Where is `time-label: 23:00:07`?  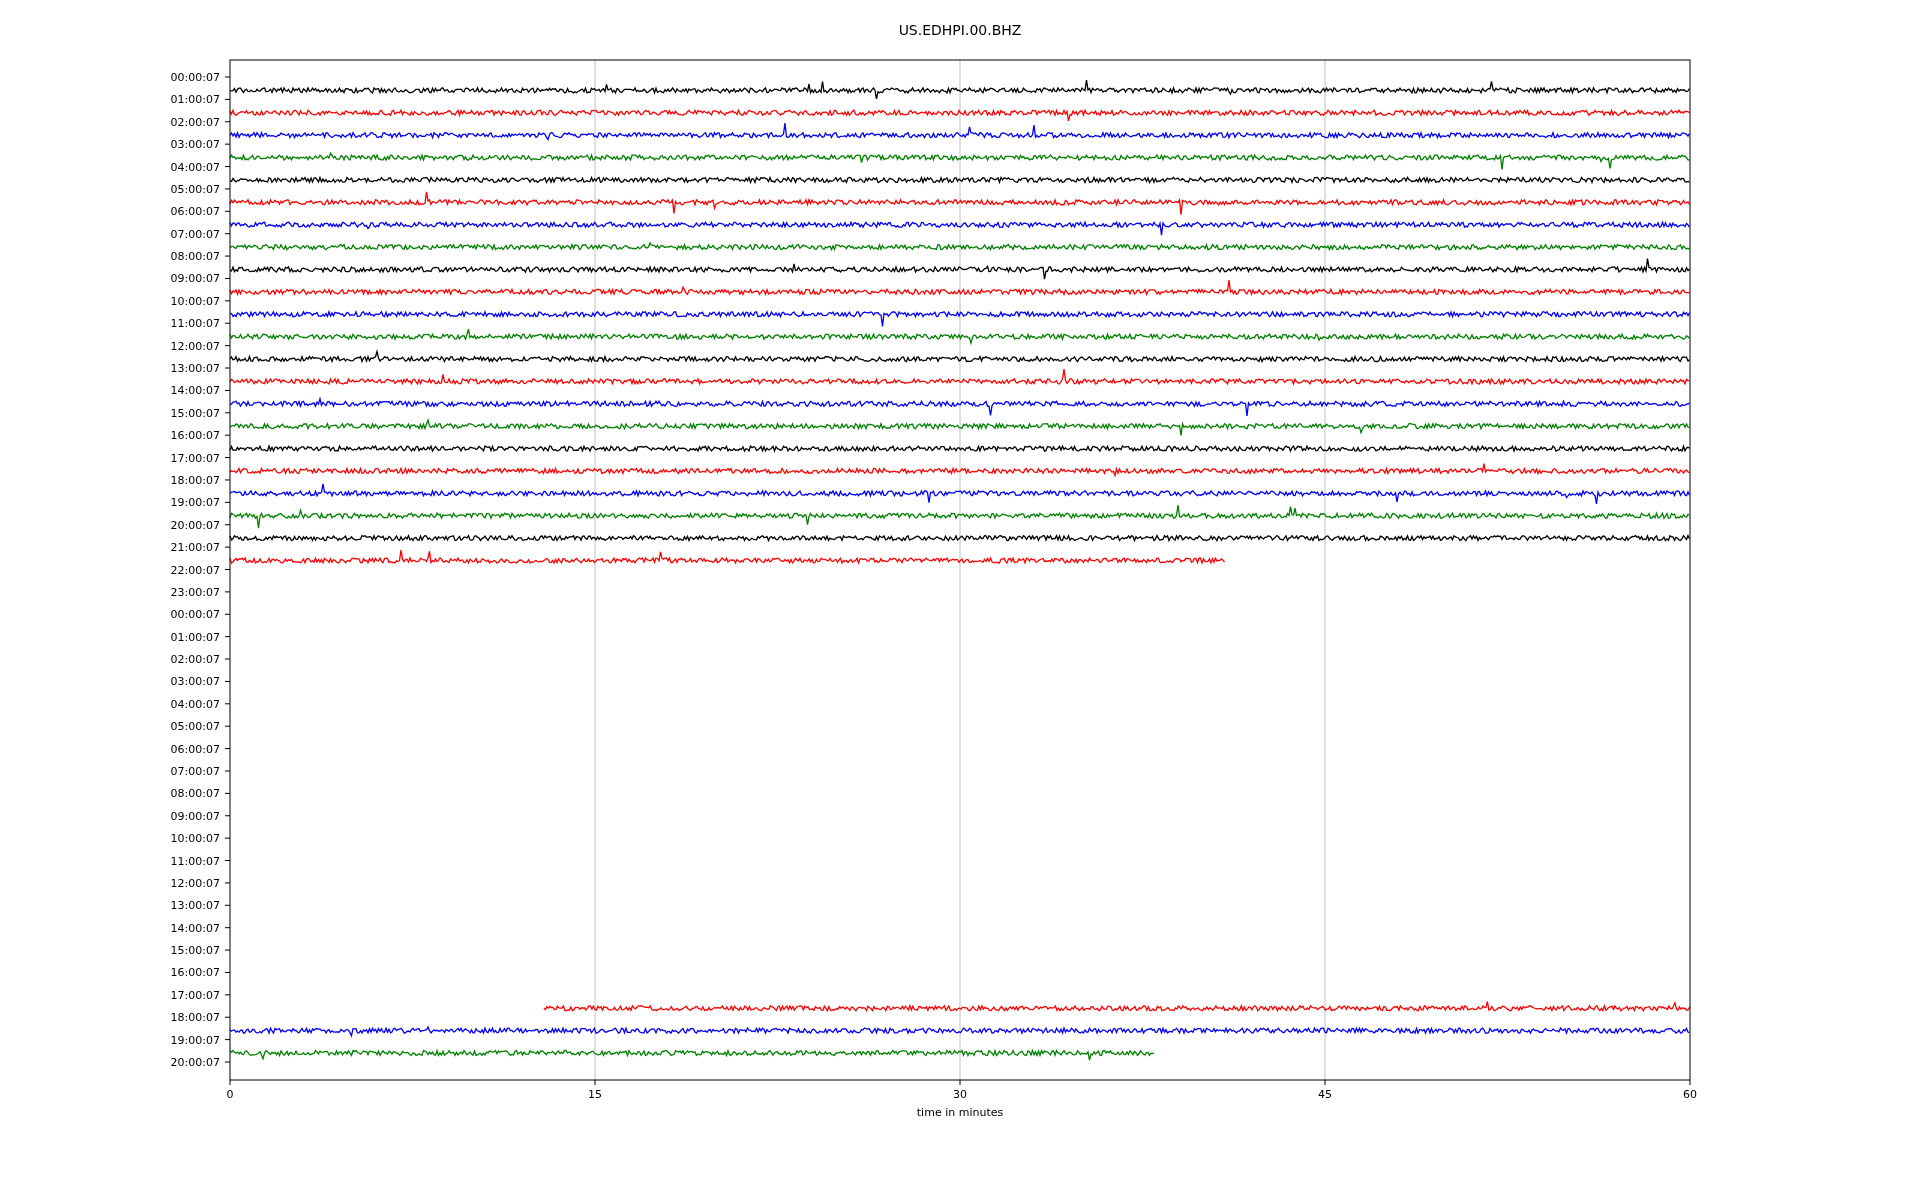 time-label: 23:00:07 is located at coordinates (195, 592).